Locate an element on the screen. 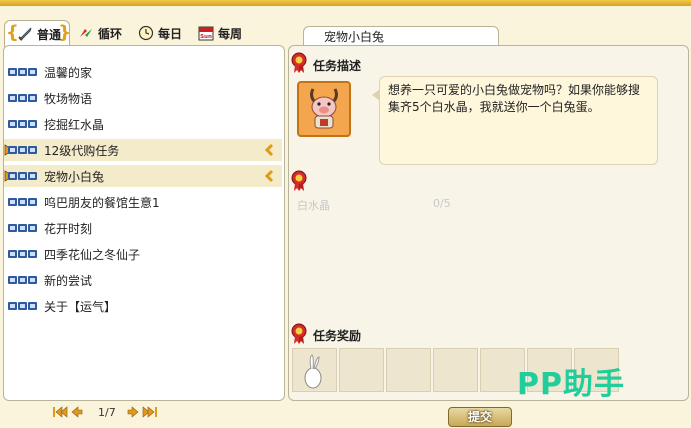 This screenshot has height=428, width=691. clock-icon is located at coordinates (146, 33).